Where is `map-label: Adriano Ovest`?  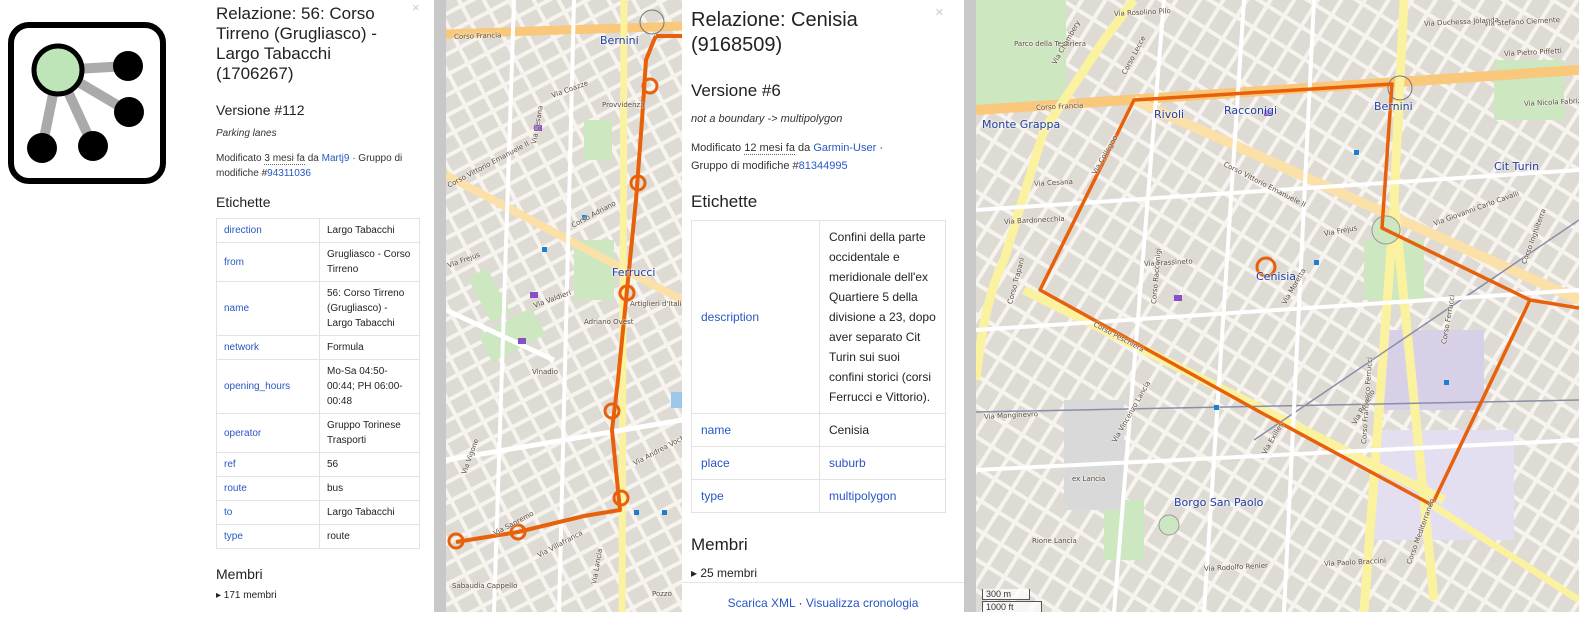 map-label: Adriano Ovest is located at coordinates (609, 322).